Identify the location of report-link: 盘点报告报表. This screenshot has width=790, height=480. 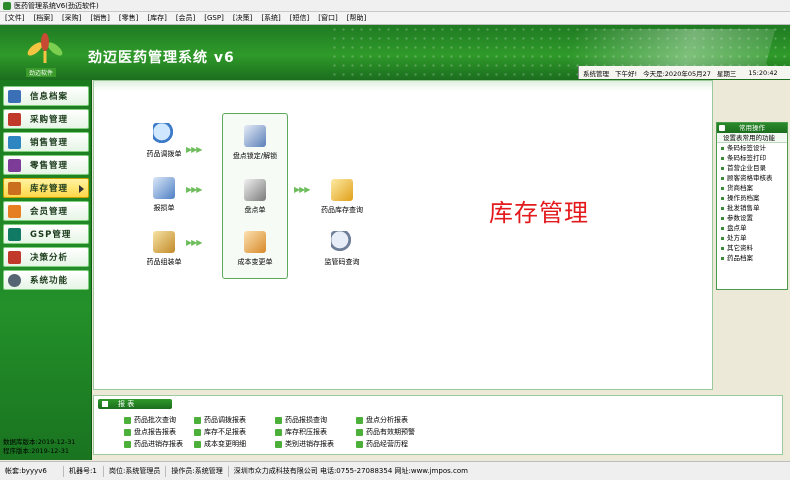
(150, 432).